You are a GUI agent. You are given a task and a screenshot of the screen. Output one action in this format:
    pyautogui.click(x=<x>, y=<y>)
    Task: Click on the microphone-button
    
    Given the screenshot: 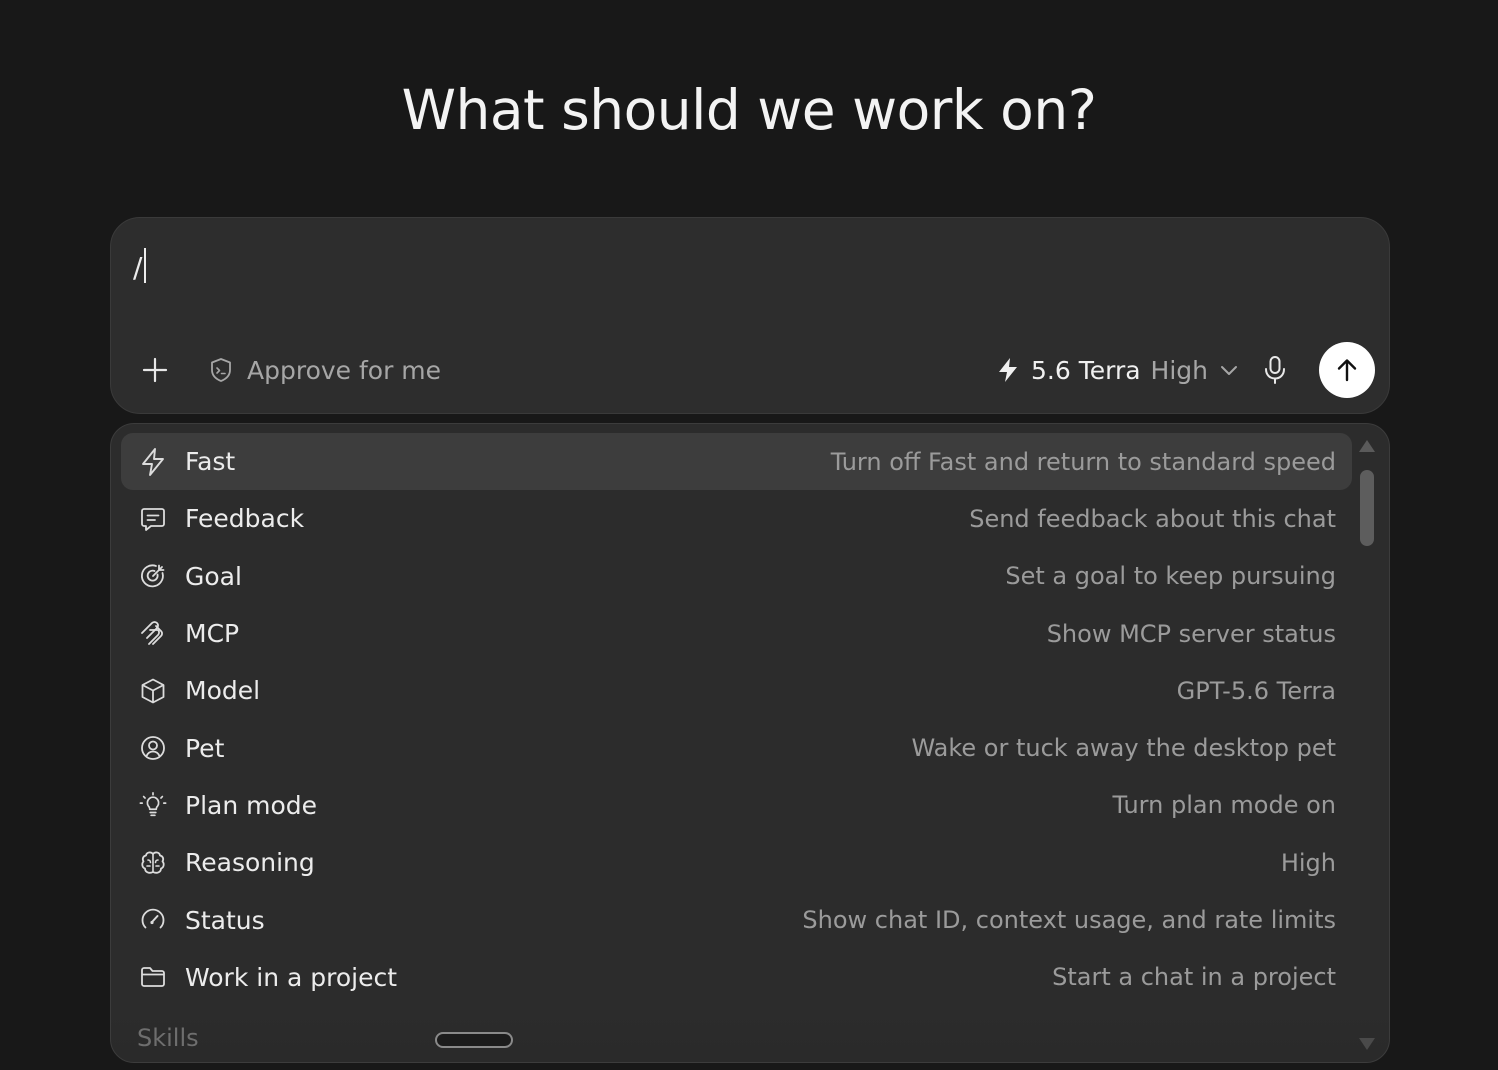 What is the action you would take?
    pyautogui.click(x=1275, y=370)
    